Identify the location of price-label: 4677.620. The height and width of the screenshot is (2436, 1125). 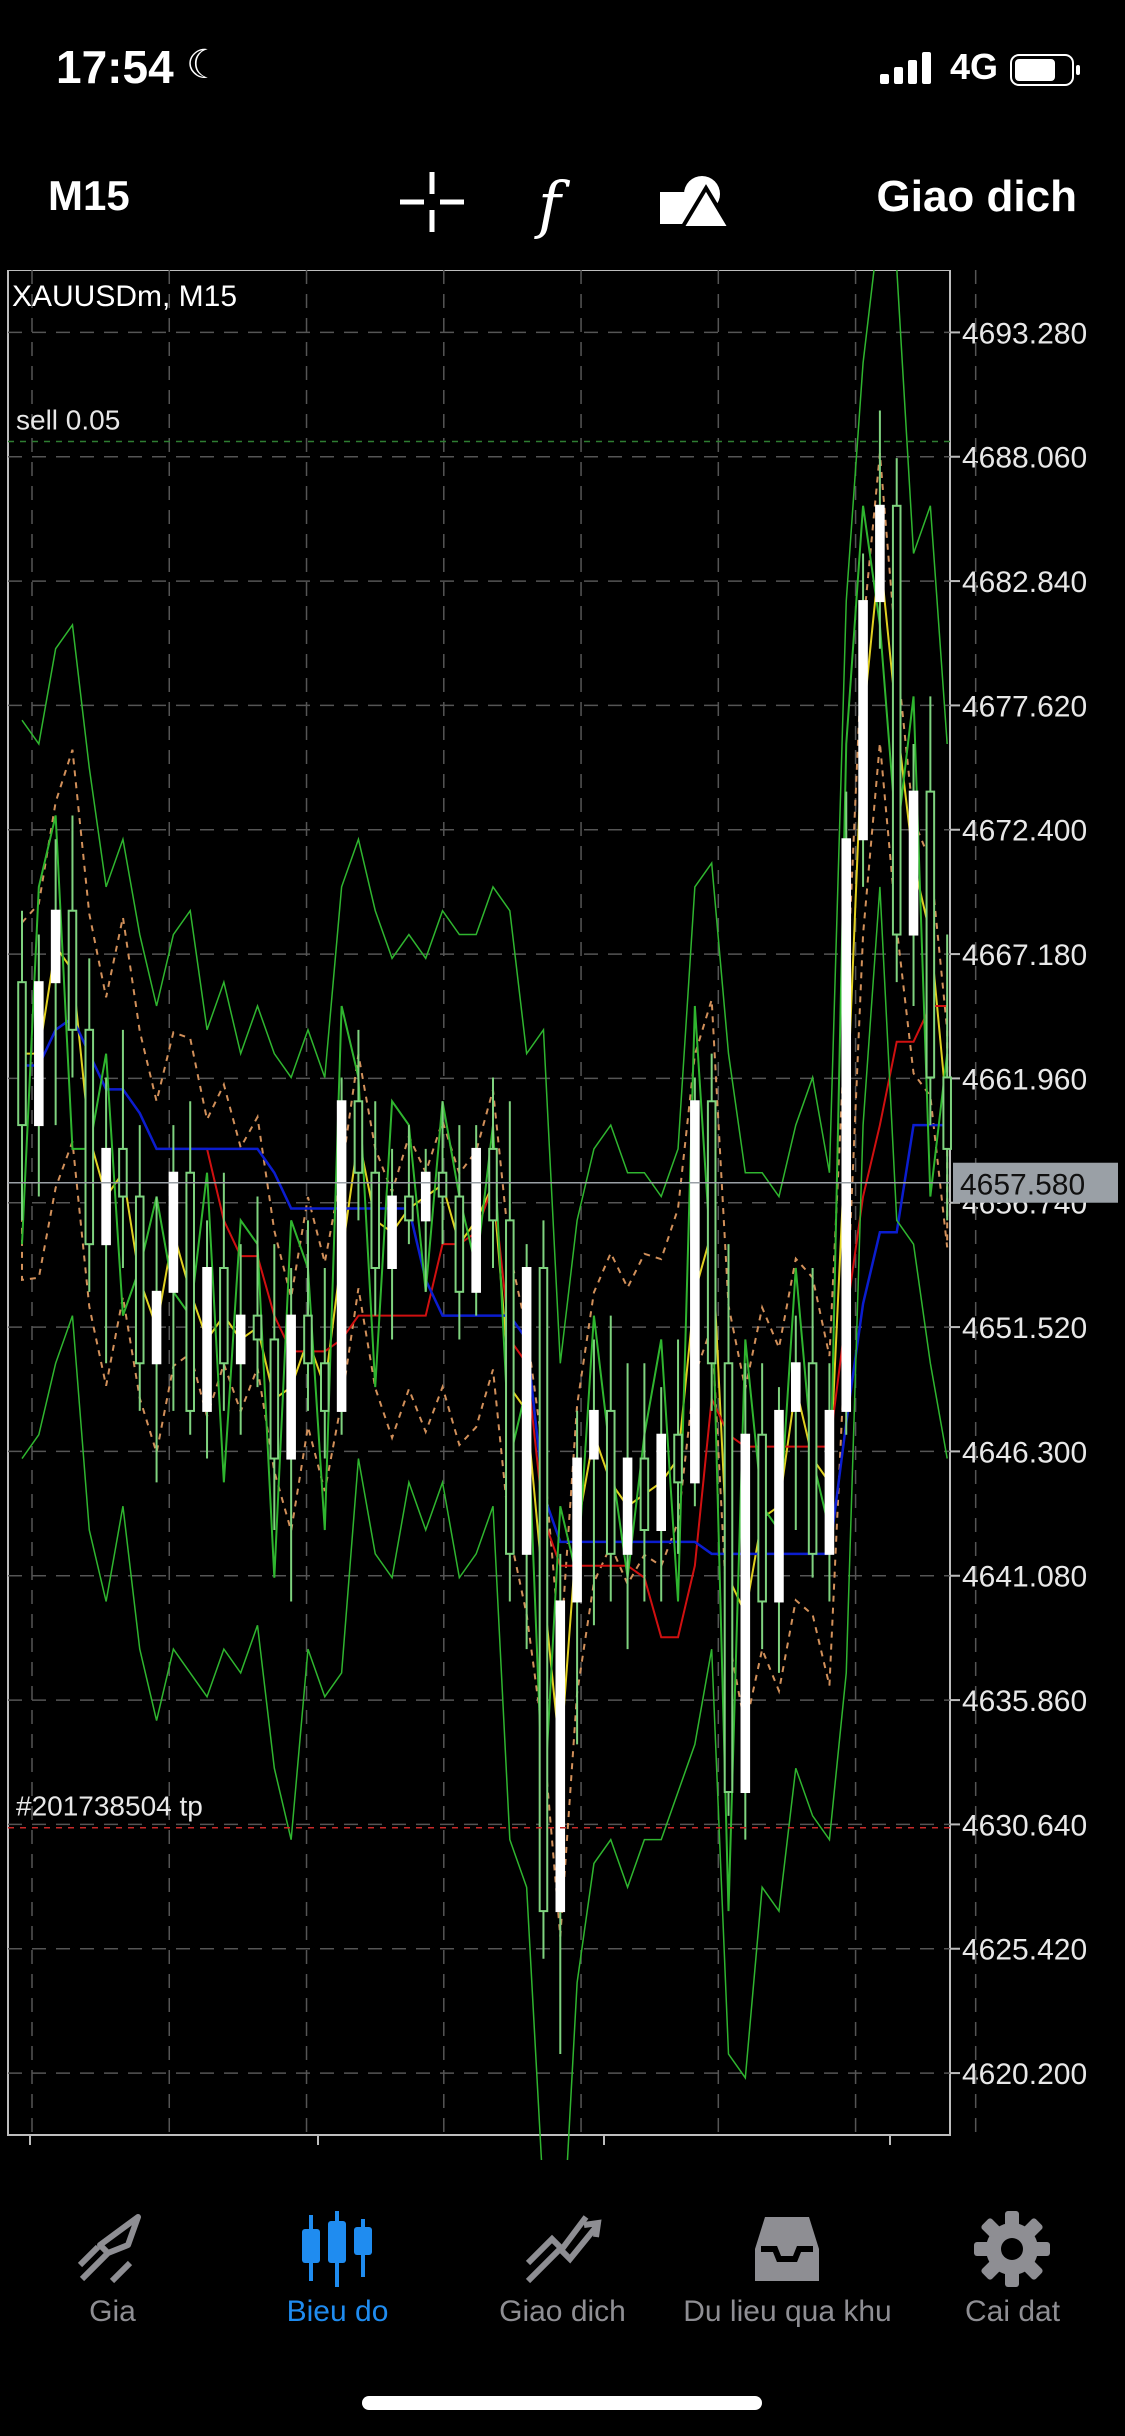
(1024, 706).